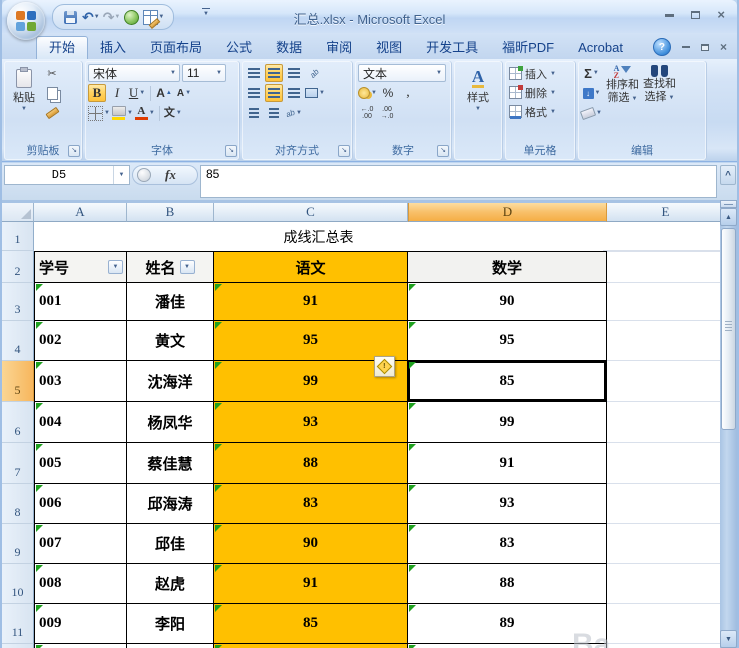 Image resolution: width=739 pixels, height=648 pixels. Describe the element at coordinates (52, 73) in the screenshot. I see `cut-button: ✂` at that location.